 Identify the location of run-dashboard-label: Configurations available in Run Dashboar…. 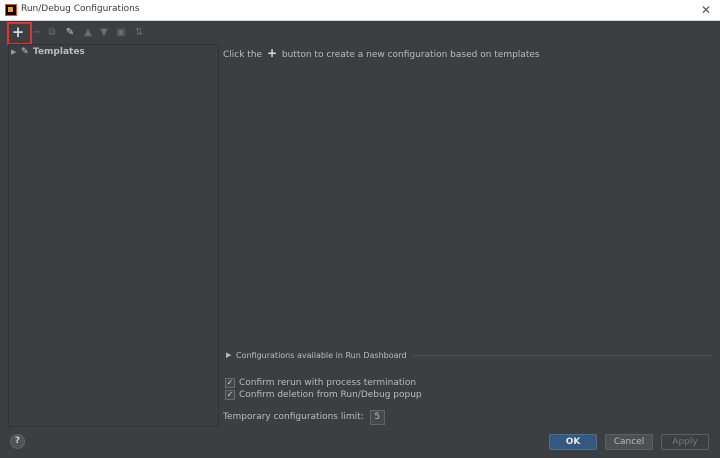
(324, 355).